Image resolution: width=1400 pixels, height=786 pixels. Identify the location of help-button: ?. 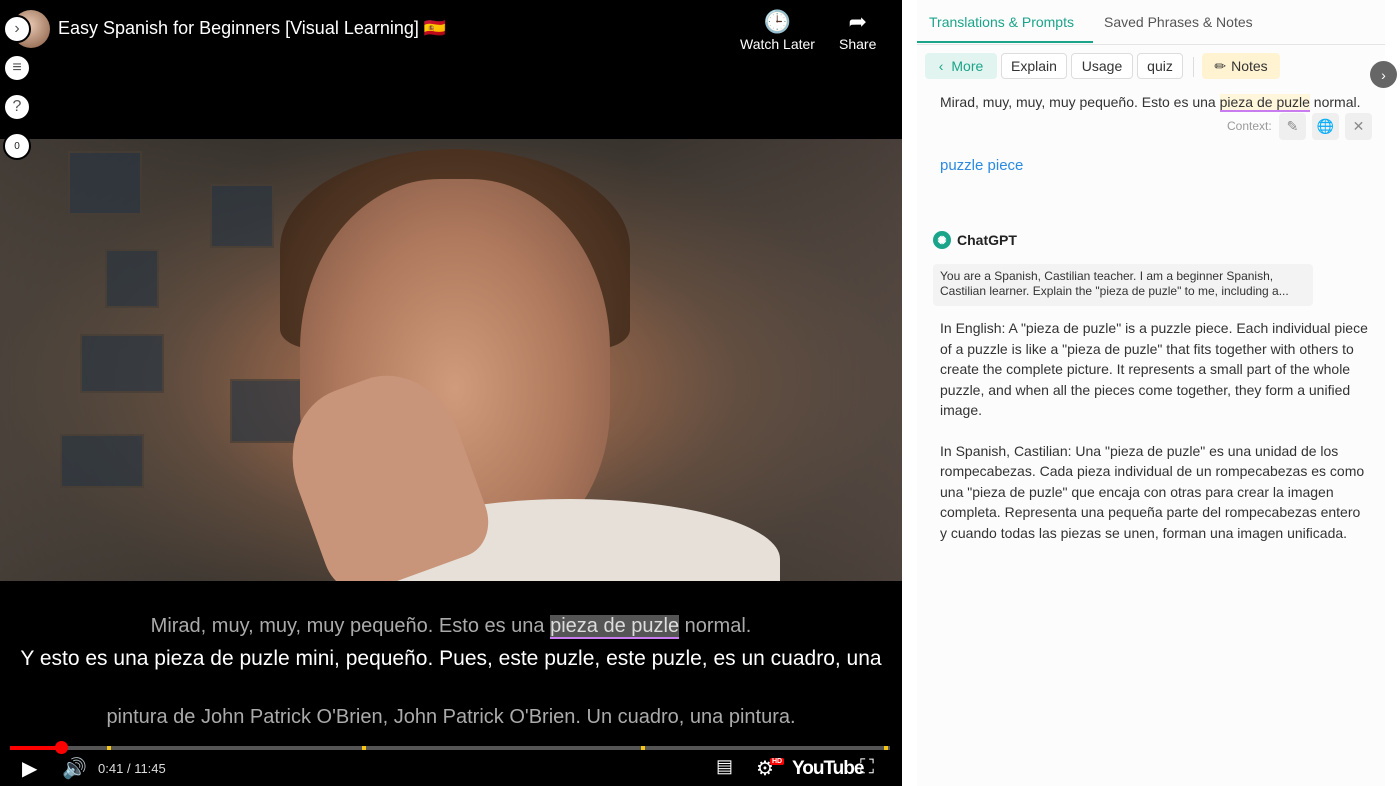
(17, 107).